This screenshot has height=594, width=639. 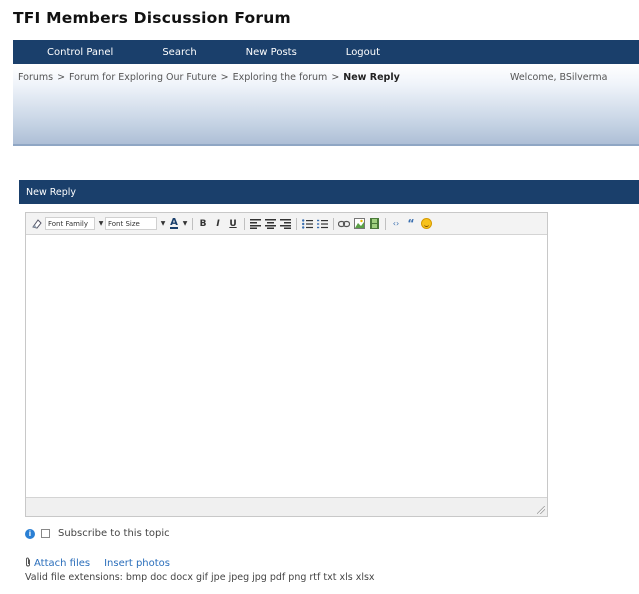 What do you see at coordinates (270, 224) in the screenshot?
I see `align-center-icon` at bounding box center [270, 224].